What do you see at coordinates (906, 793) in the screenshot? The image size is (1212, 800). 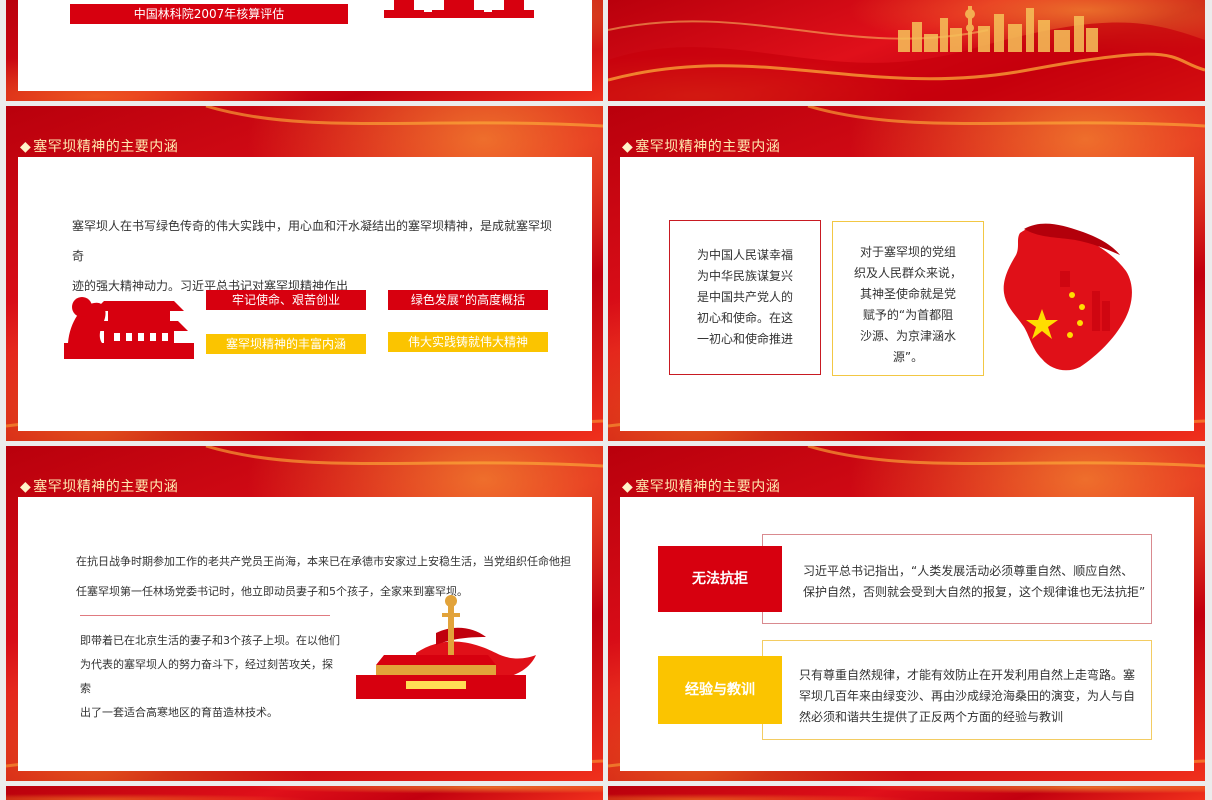 I see `slide-bottom-right-peek` at bounding box center [906, 793].